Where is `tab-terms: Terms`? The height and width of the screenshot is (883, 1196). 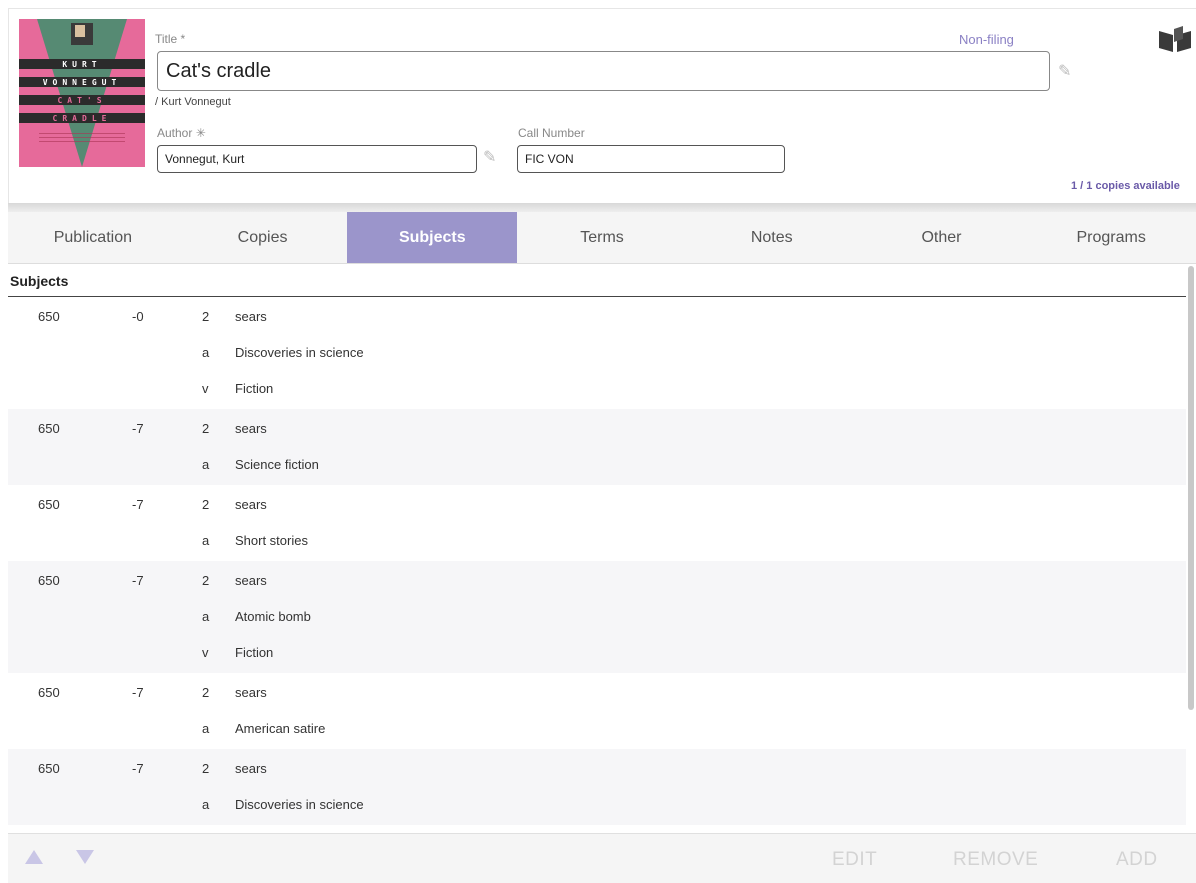
tab-terms: Terms is located at coordinates (602, 237).